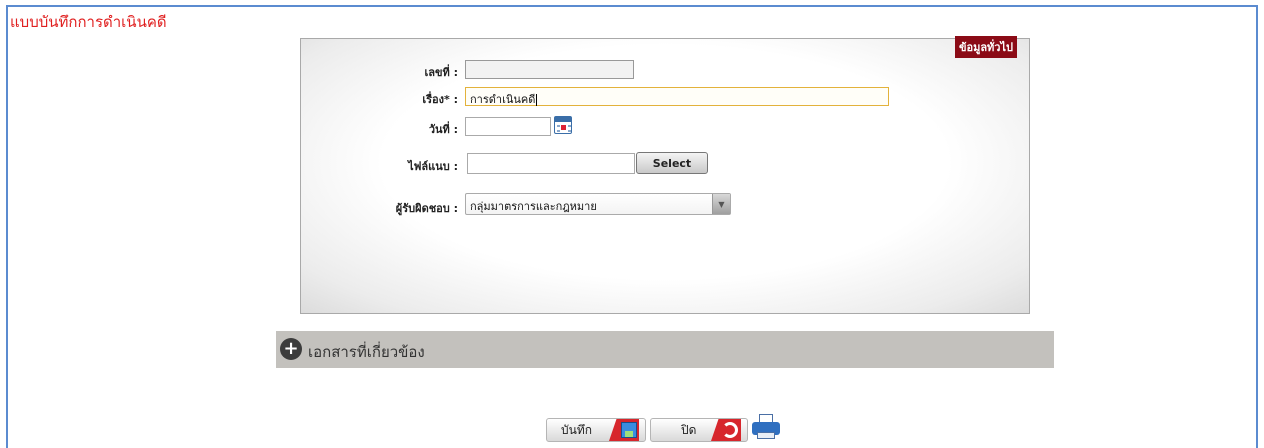  Describe the element at coordinates (699, 430) in the screenshot. I see `close-button: ปิด` at that location.